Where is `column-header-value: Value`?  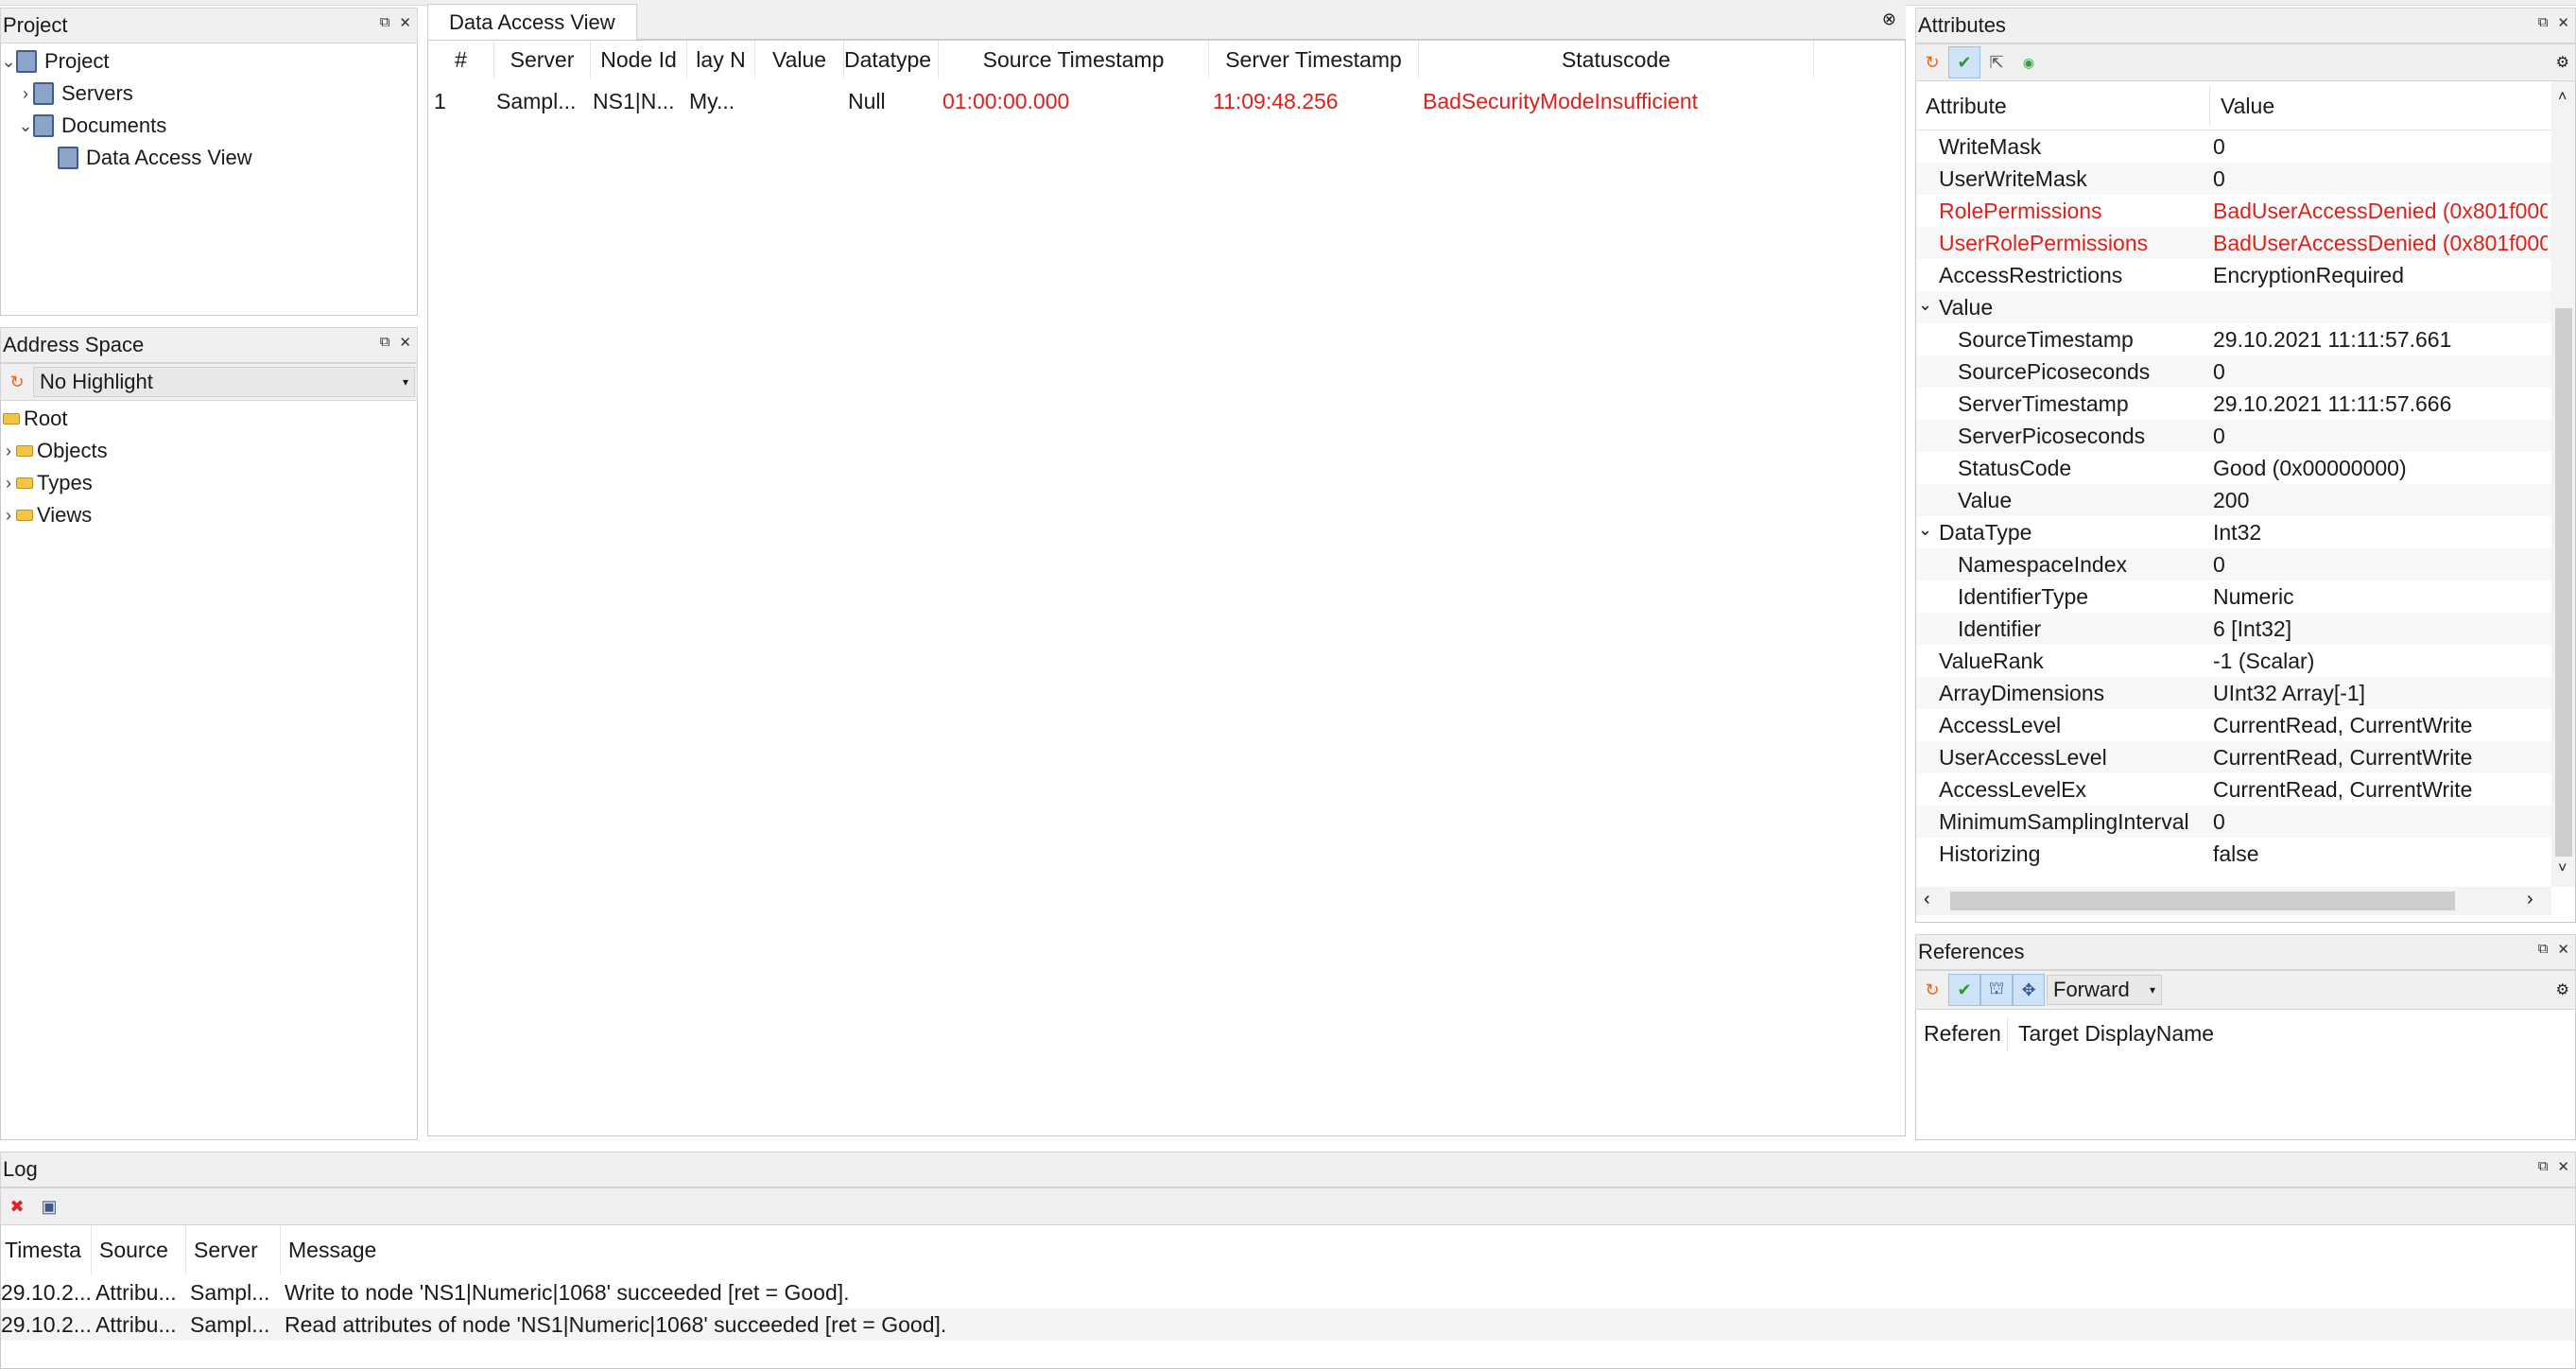 column-header-value: Value is located at coordinates (2247, 105).